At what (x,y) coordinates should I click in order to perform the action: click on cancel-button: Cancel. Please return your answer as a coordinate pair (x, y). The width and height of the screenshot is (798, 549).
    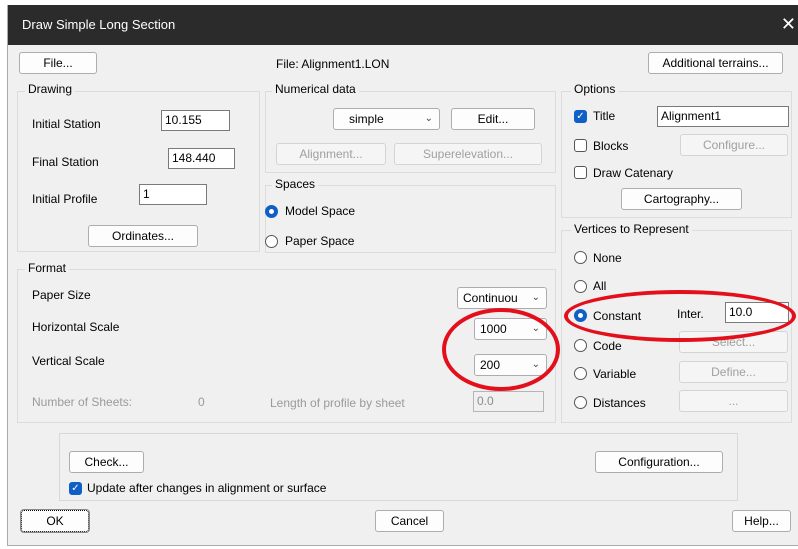
    Looking at the image, I should click on (409, 521).